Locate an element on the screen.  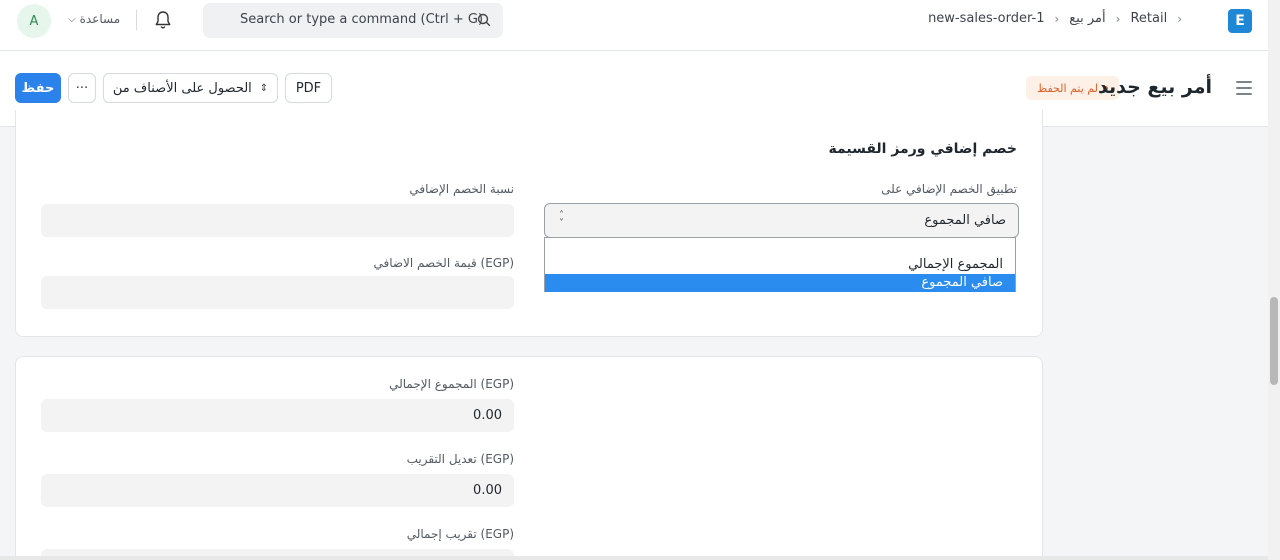
status-badge-label: لم يتم الحفظ is located at coordinates (1067, 88).